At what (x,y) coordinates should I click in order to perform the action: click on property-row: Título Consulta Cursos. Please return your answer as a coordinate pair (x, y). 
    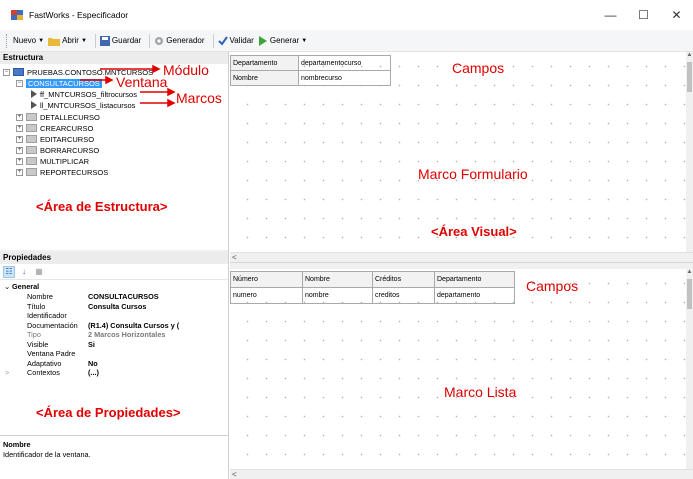
    Looking at the image, I should click on (114, 307).